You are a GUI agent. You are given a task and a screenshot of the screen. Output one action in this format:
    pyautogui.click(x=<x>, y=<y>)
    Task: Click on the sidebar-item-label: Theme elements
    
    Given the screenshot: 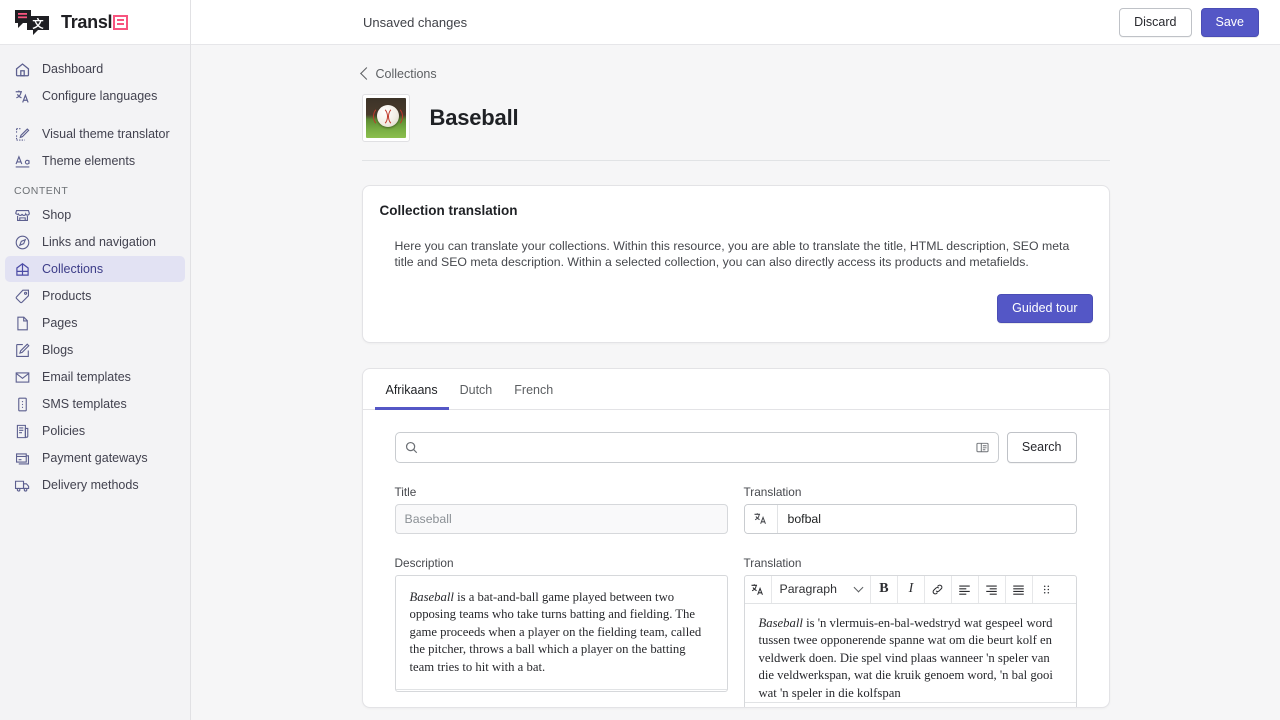 What is the action you would take?
    pyautogui.click(x=89, y=161)
    